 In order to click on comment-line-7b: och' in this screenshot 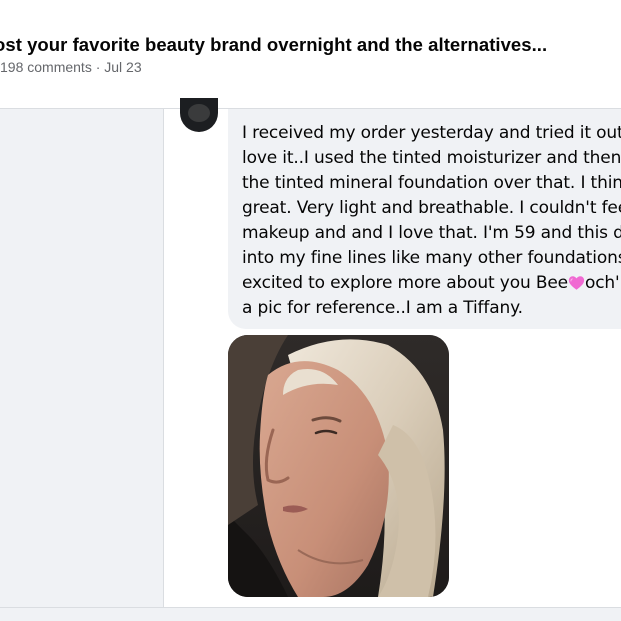, I will do `click(602, 283)`.